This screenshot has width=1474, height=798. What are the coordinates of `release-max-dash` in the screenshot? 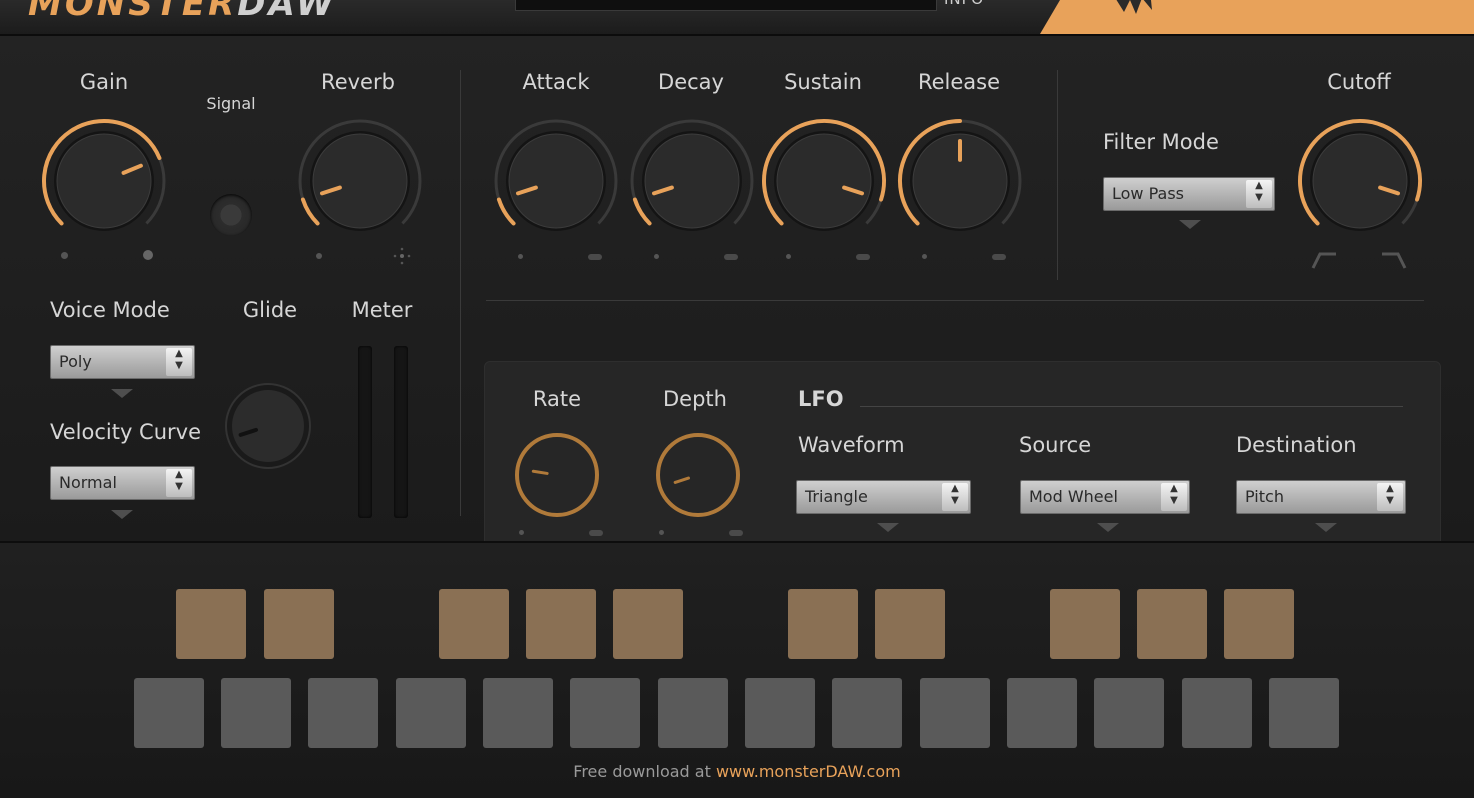 It's located at (999, 257).